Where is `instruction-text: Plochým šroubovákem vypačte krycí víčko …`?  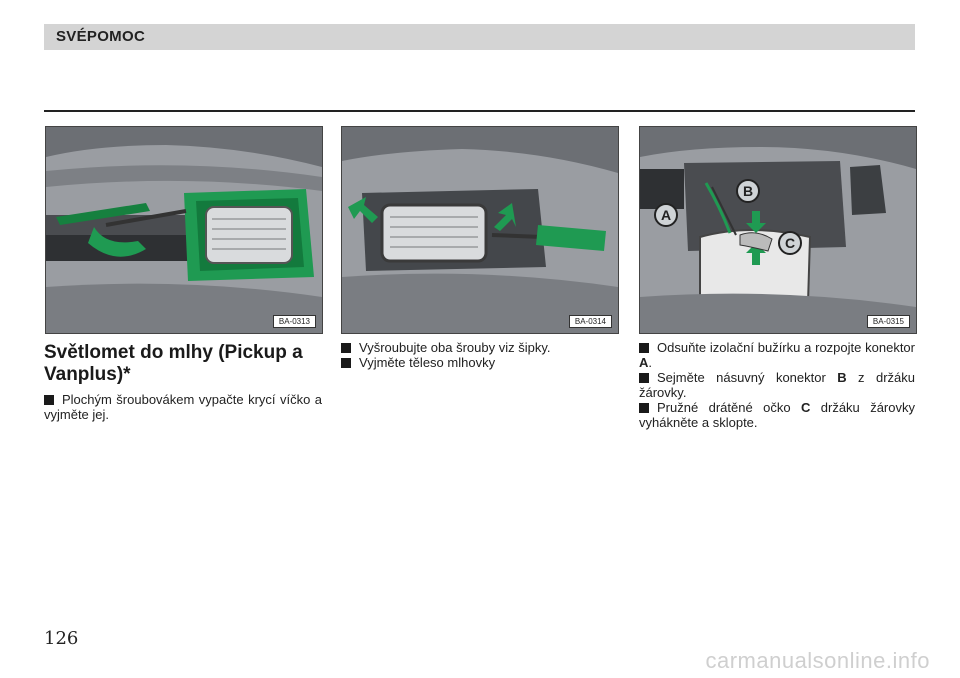
instruction-text: Plochým šroubovákem vypačte krycí víčko … is located at coordinates (183, 407).